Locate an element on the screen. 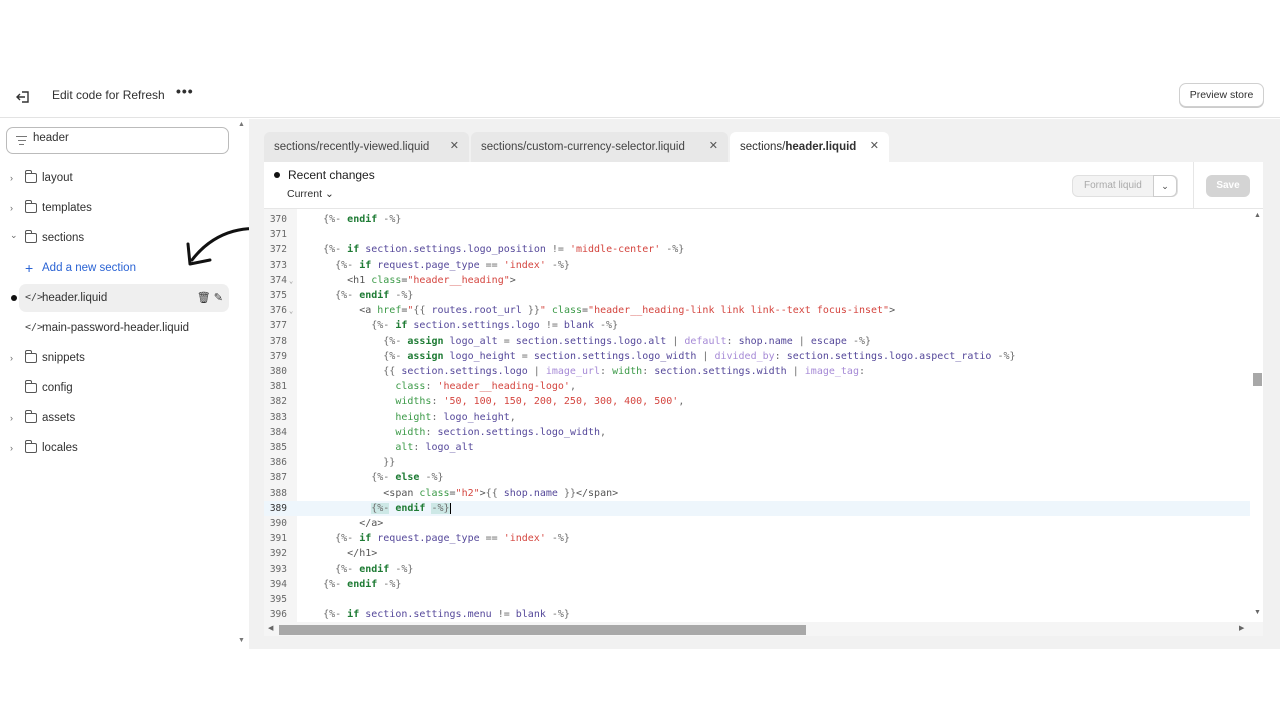 This screenshot has height=720, width=1280. save-button: Save is located at coordinates (1228, 186).